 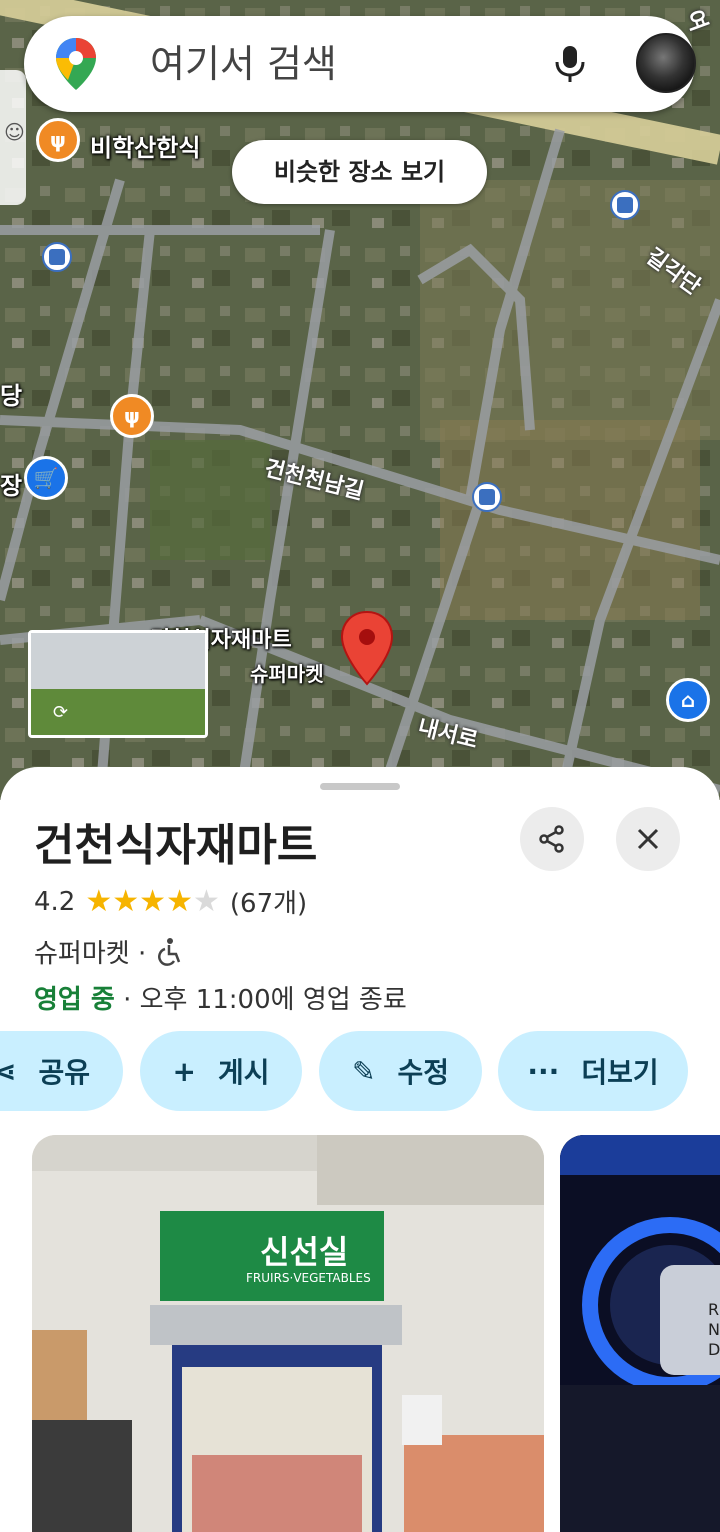 I want to click on accessibility-side-tab: ☺, so click(x=13, y=137).